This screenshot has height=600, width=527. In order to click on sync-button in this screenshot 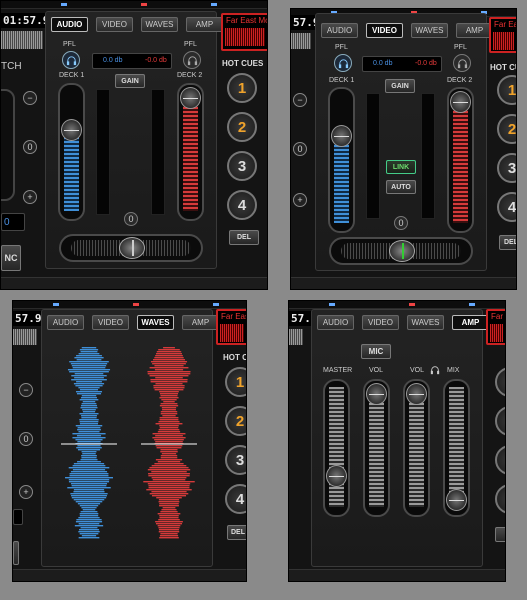, I will do `click(16, 553)`.